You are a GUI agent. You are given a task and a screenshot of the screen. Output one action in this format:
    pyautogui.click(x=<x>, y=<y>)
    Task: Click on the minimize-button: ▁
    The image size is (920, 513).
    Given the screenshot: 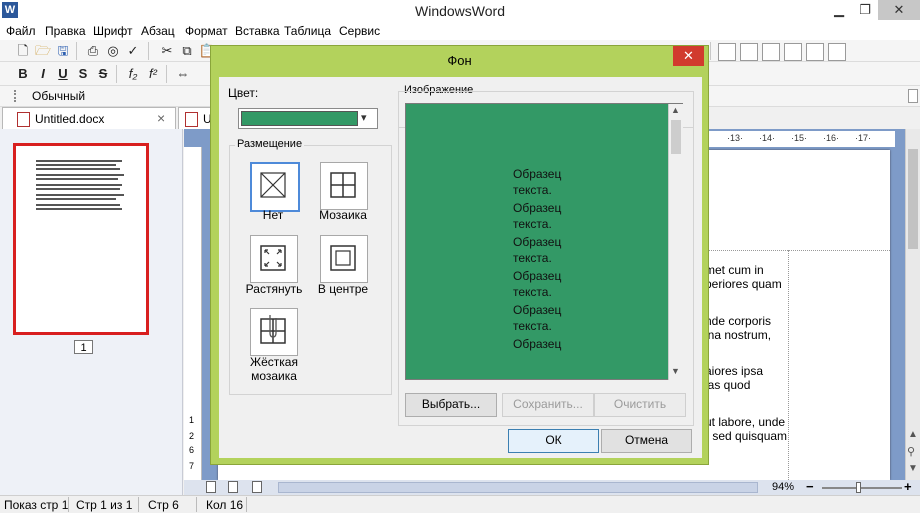 What is the action you would take?
    pyautogui.click(x=839, y=10)
    